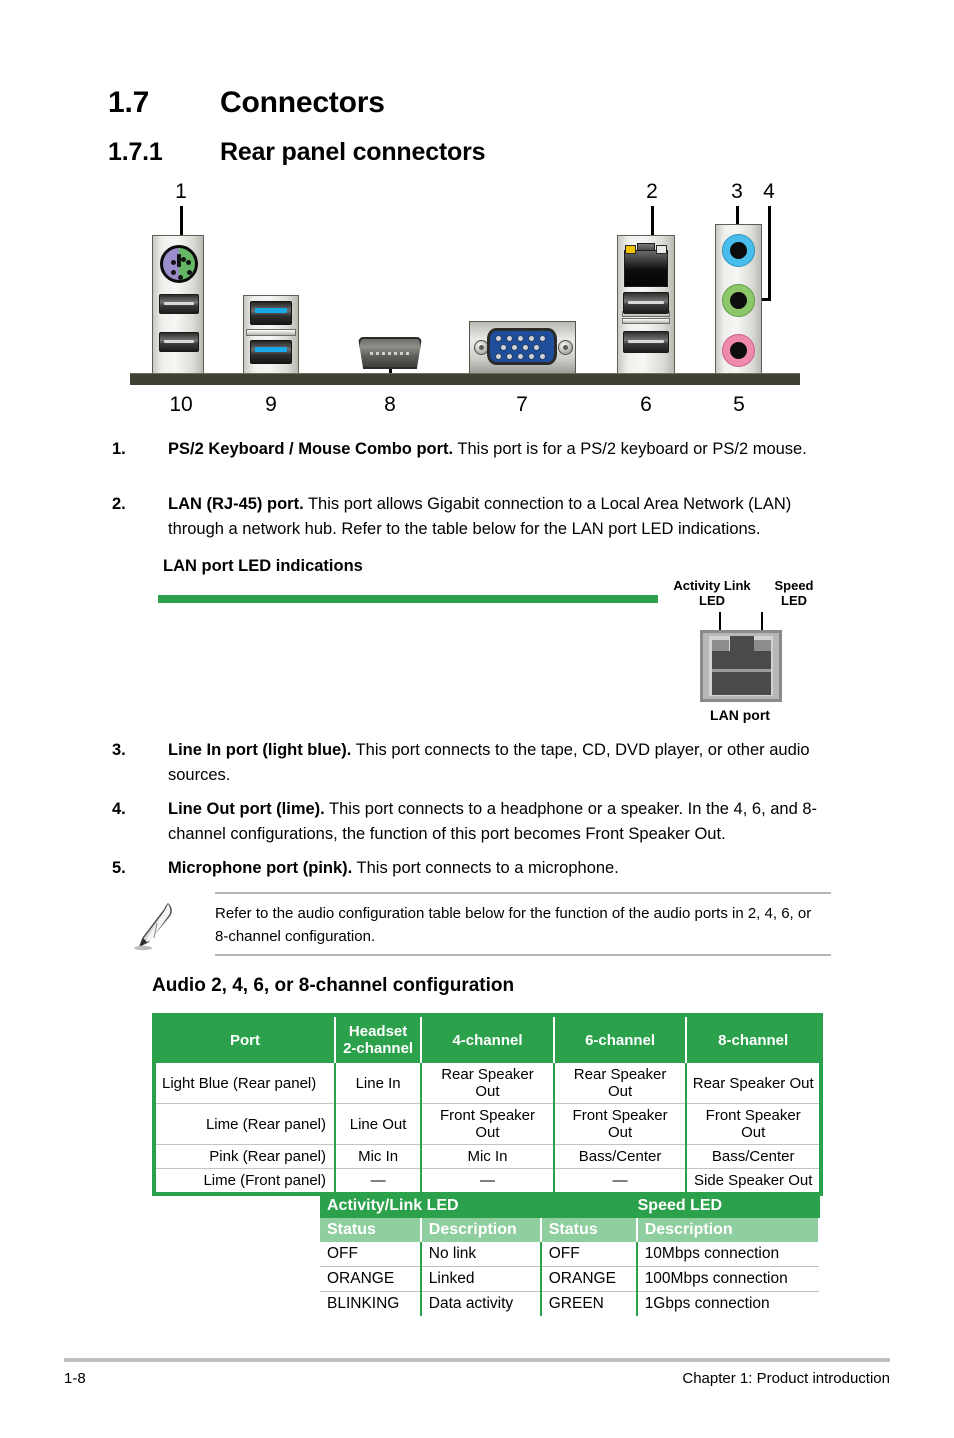  I want to click on callout-number-10: 10, so click(181, 404).